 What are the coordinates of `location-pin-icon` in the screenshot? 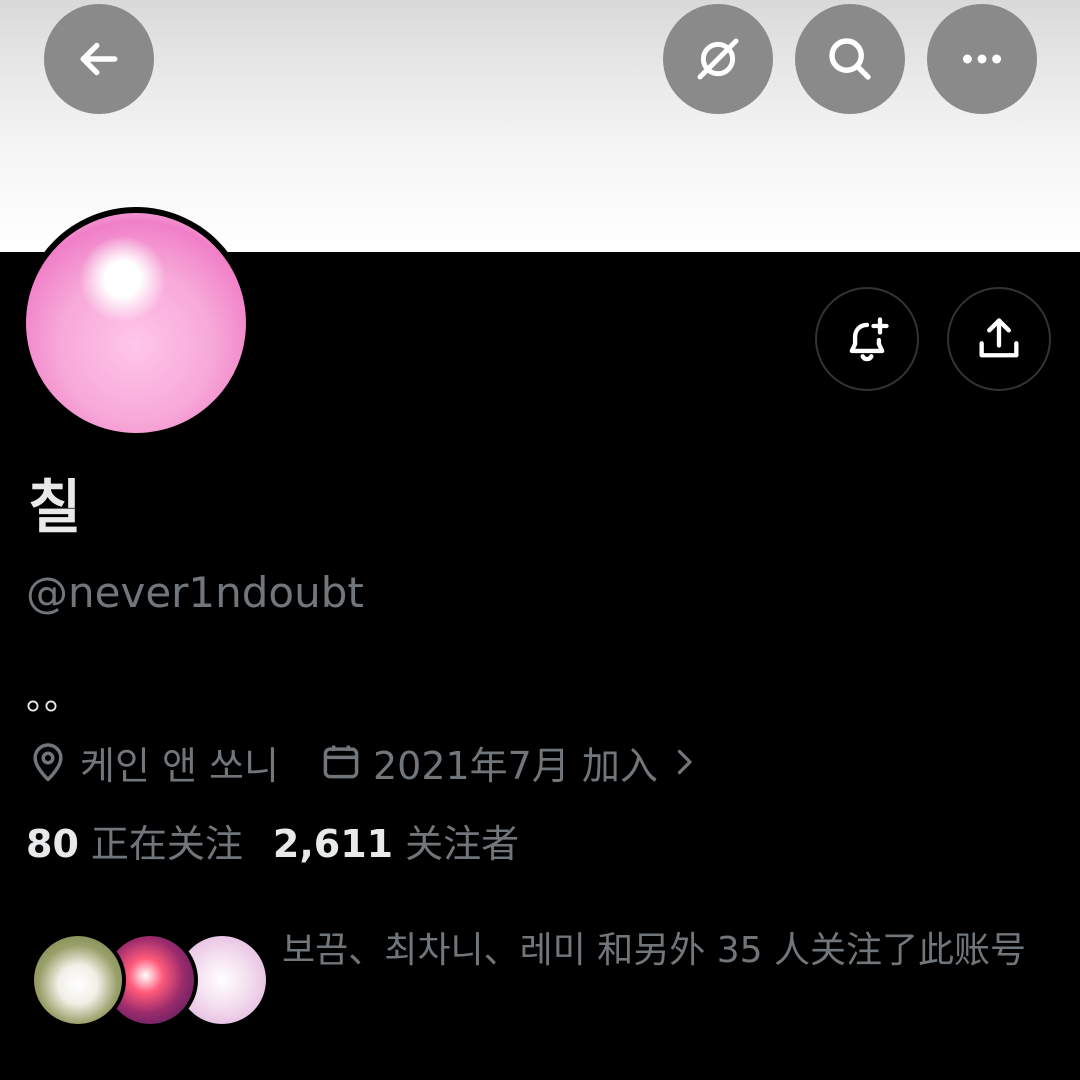 It's located at (48, 762).